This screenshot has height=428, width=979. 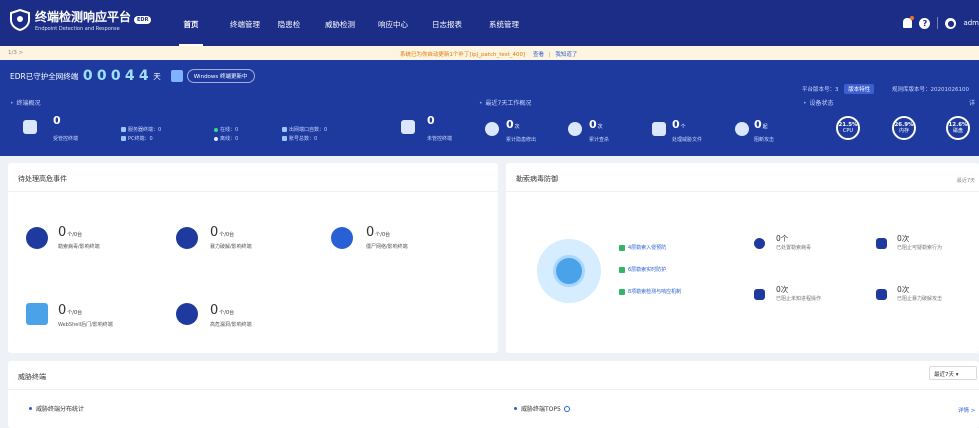 I want to click on offline-dot, so click(x=216, y=138).